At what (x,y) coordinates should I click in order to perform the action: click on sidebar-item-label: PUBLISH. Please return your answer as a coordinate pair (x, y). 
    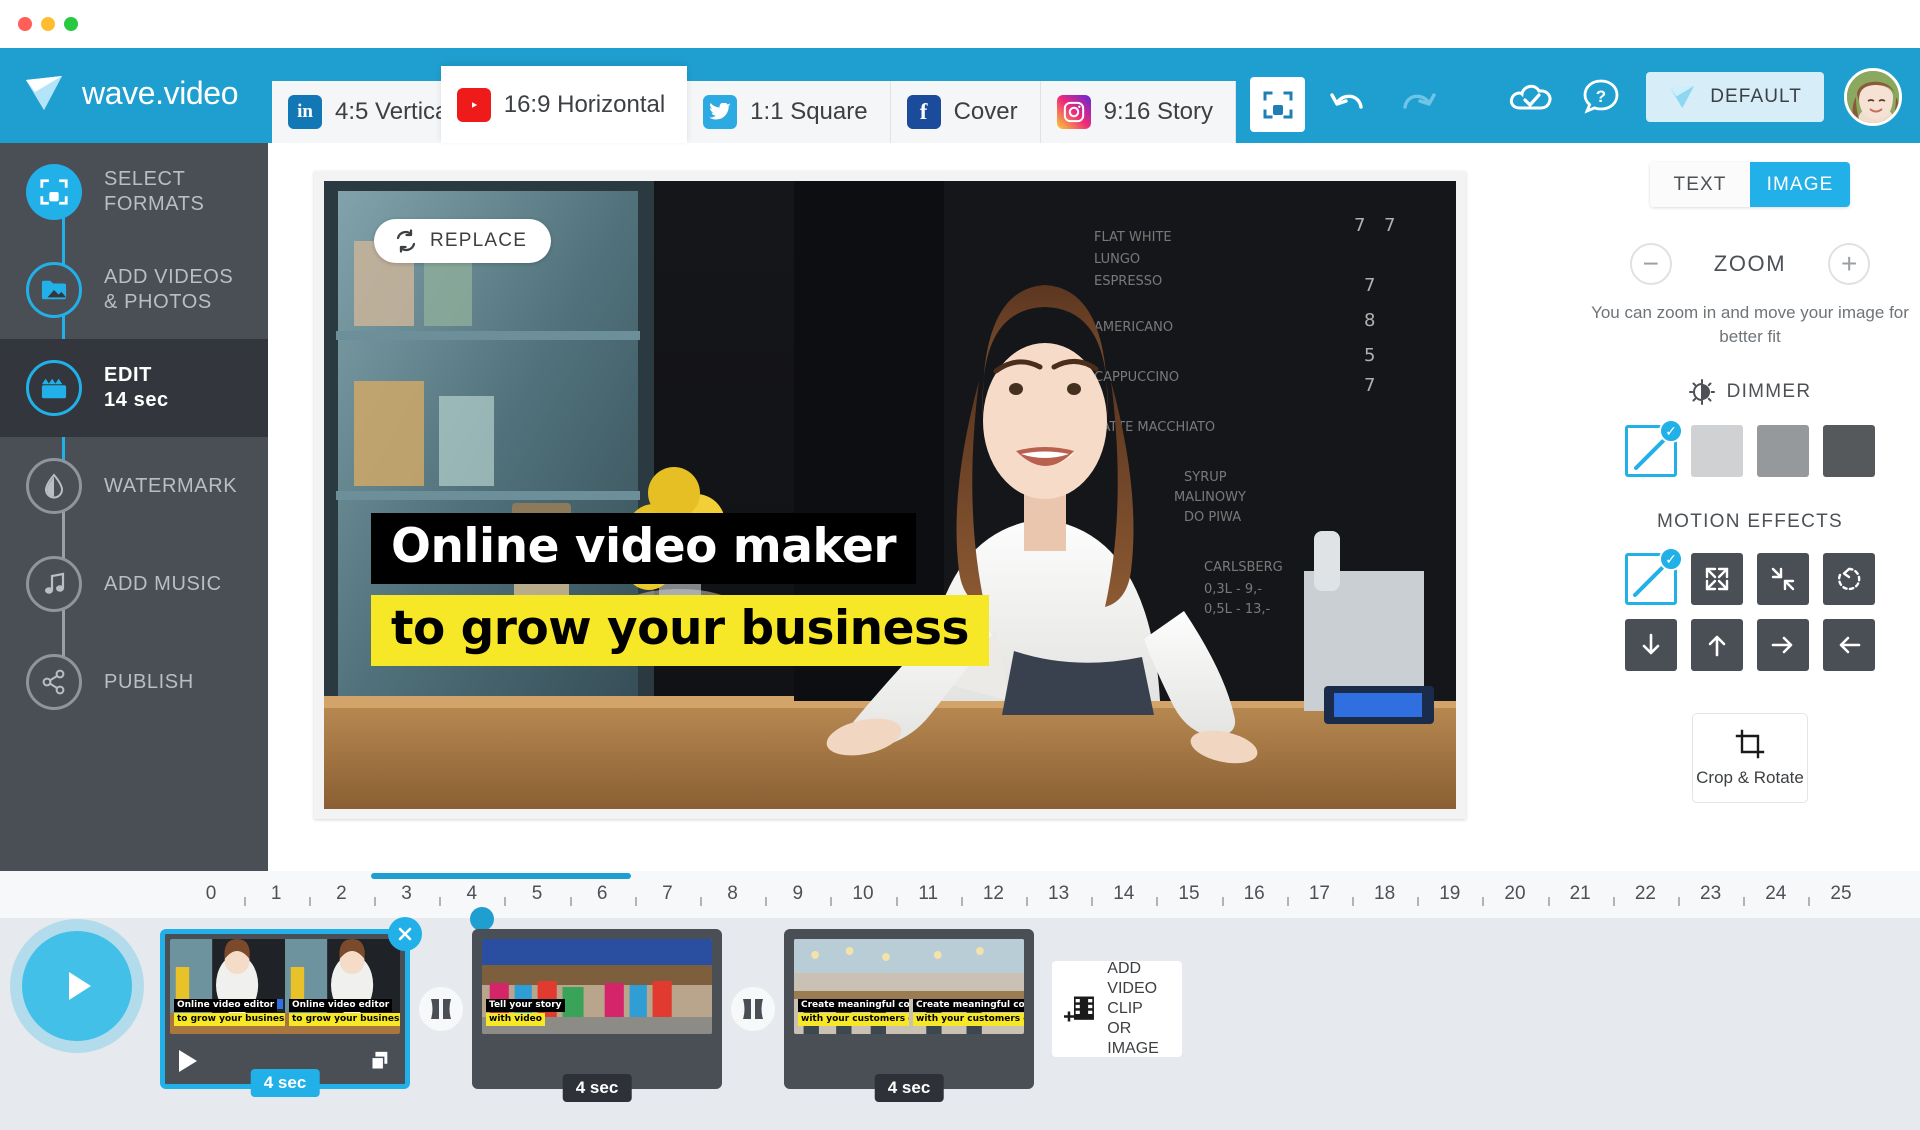
    Looking at the image, I should click on (149, 682).